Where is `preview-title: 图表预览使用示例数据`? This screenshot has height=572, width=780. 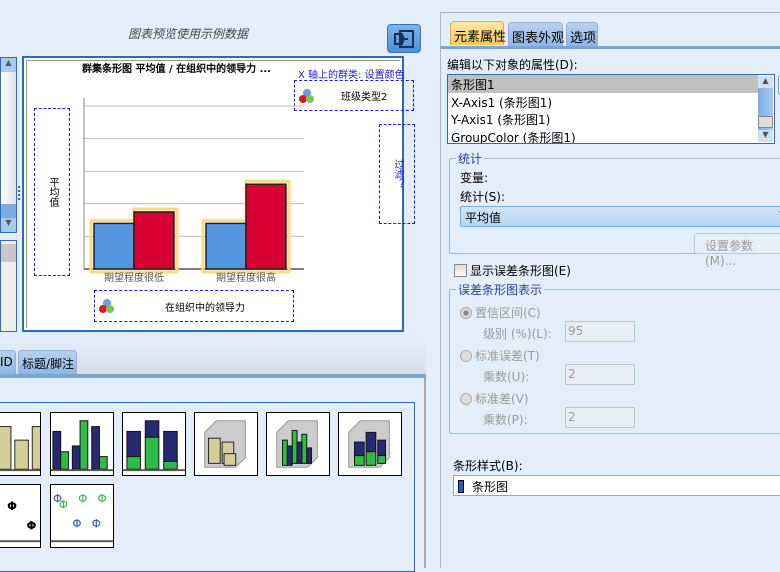
preview-title: 图表预览使用示例数据 is located at coordinates (188, 34).